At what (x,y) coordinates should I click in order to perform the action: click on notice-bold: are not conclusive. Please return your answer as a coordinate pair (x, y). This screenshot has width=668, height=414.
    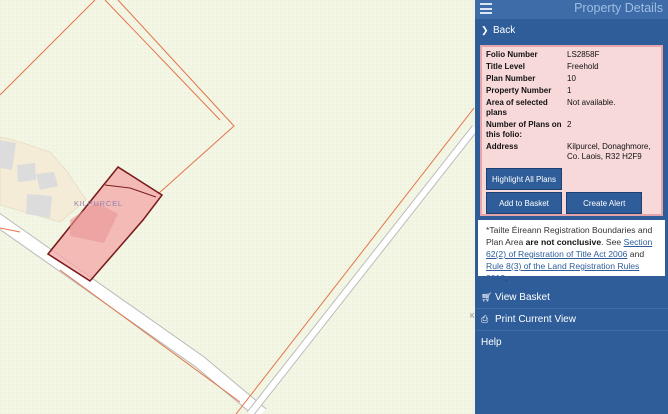
    Looking at the image, I should click on (563, 242).